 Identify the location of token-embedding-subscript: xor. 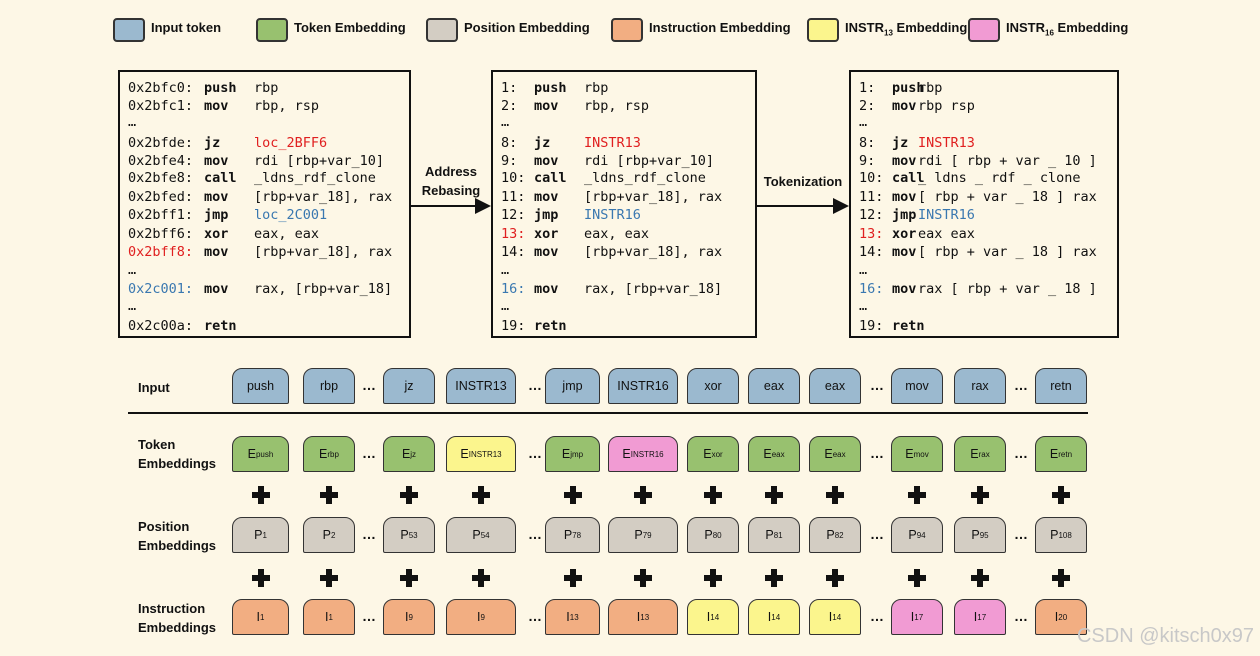
(717, 454).